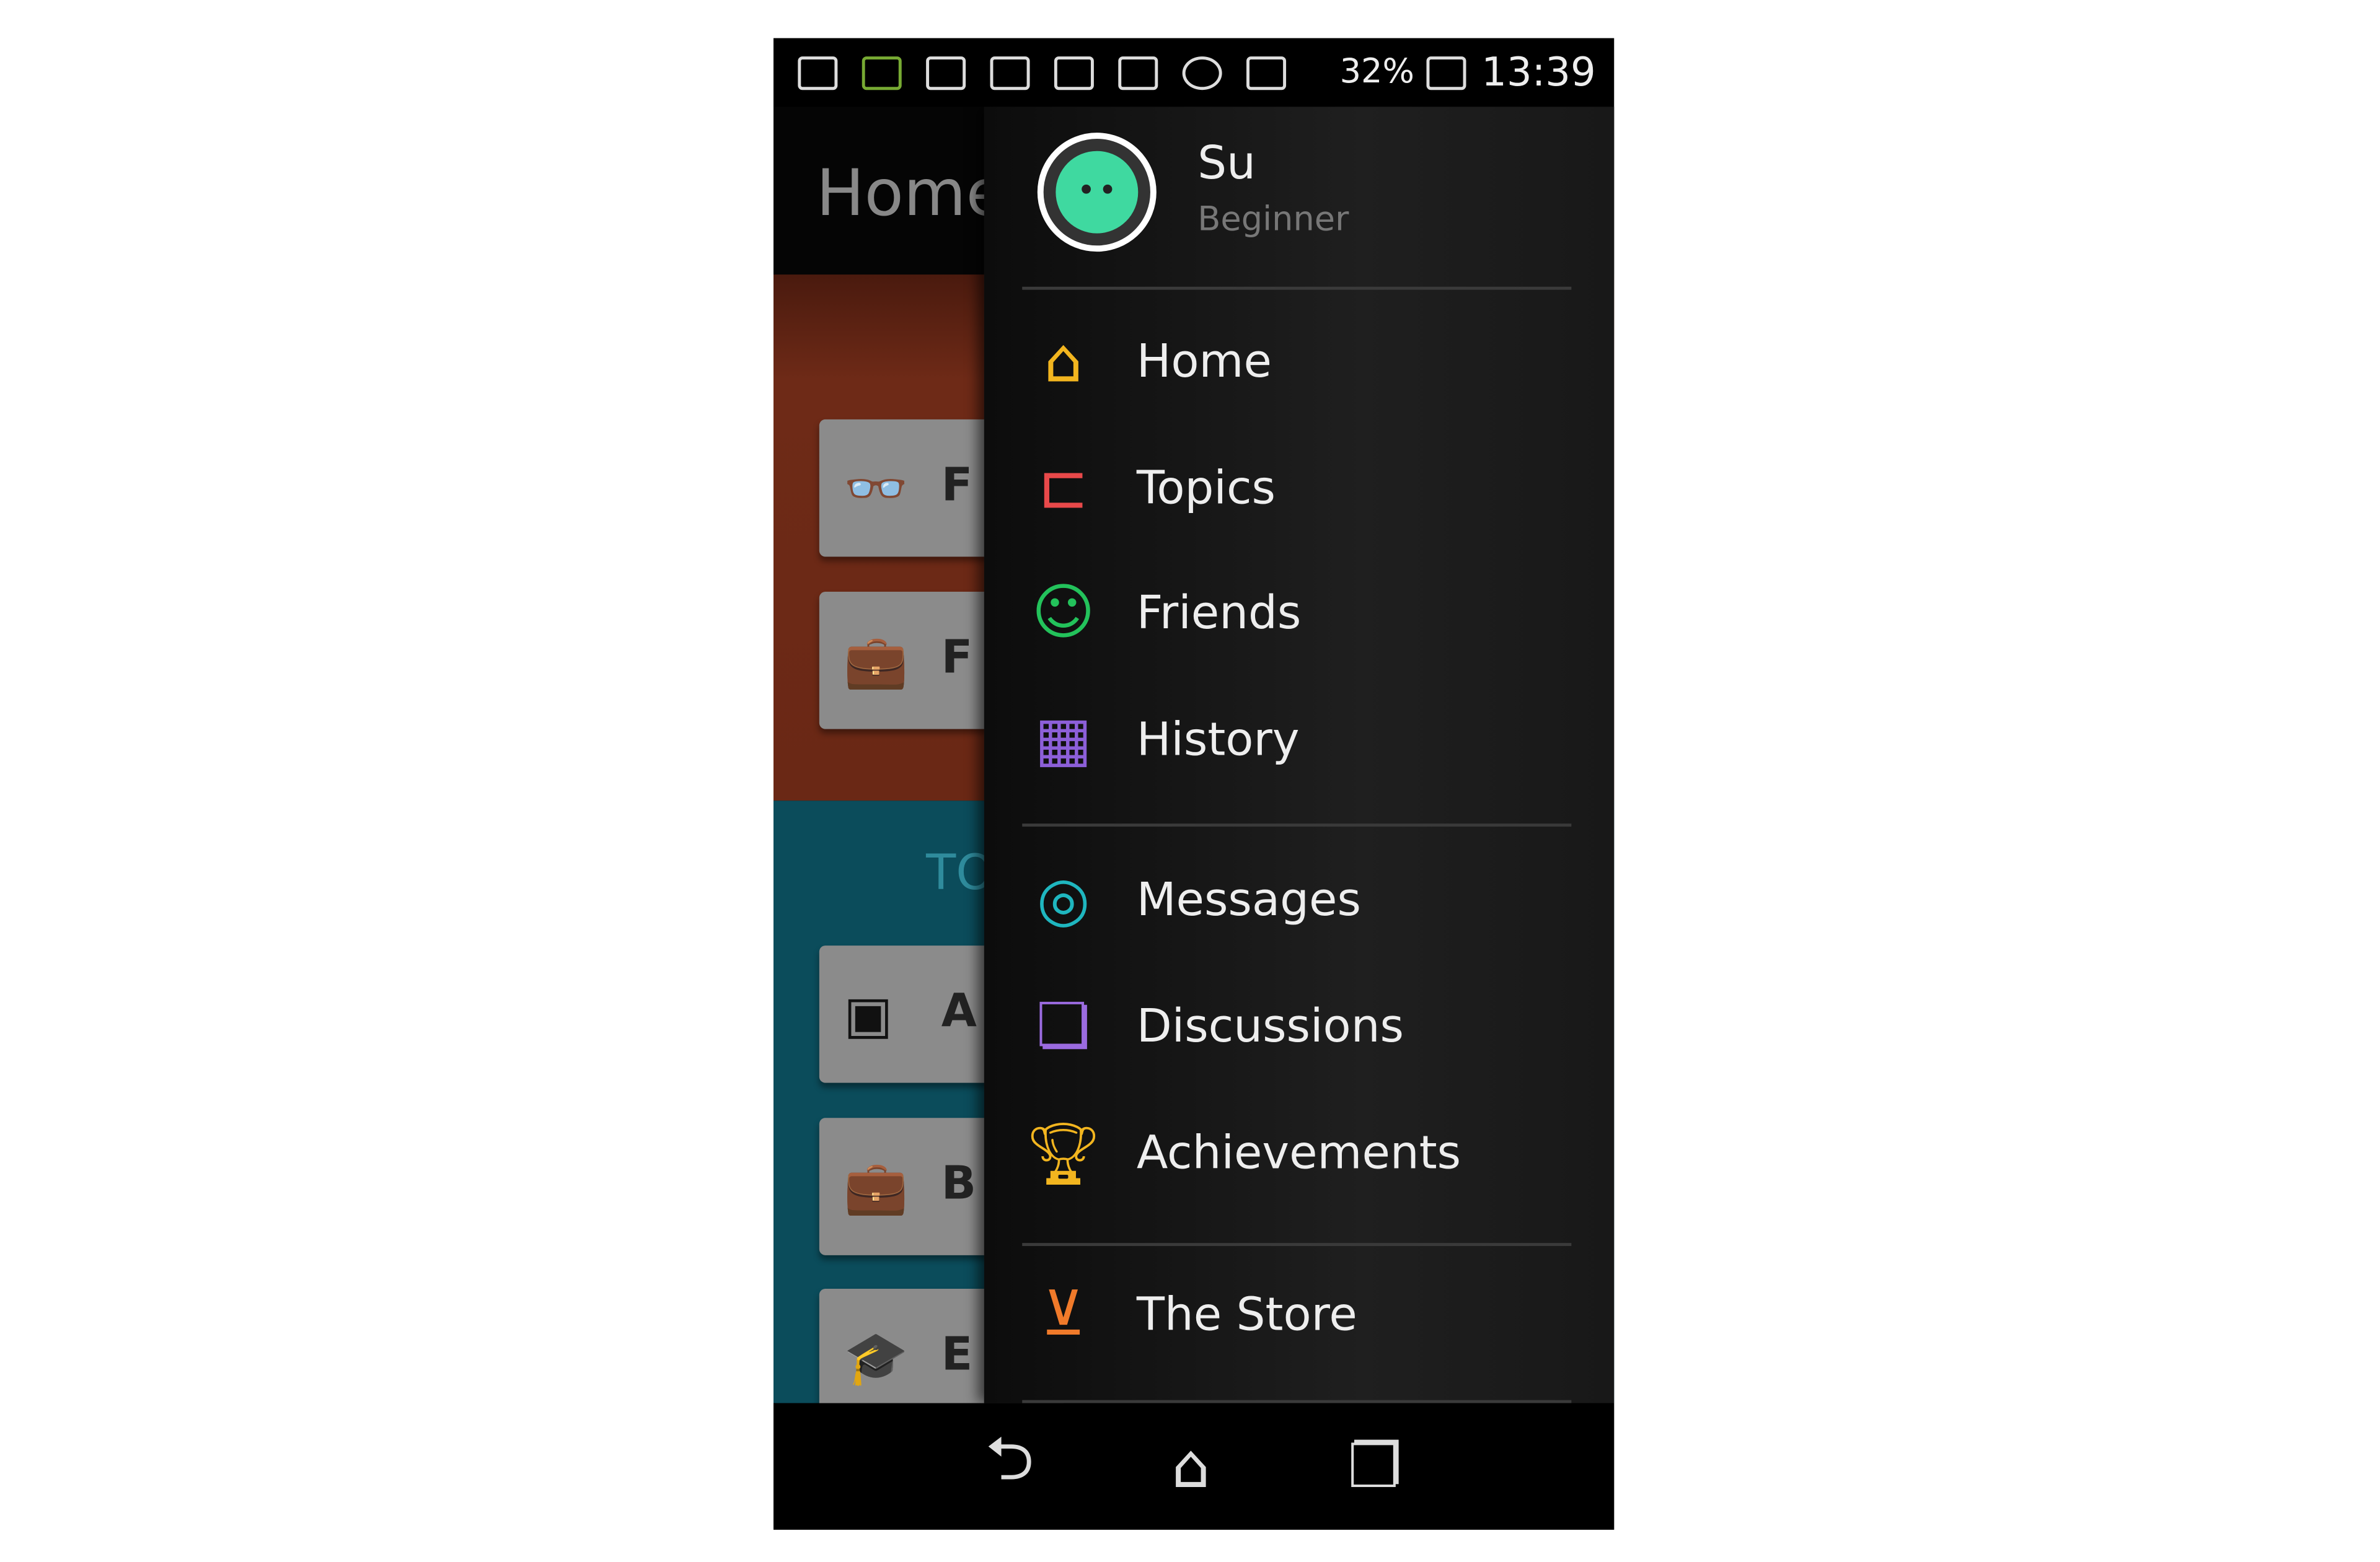  I want to click on avatar, so click(1097, 193).